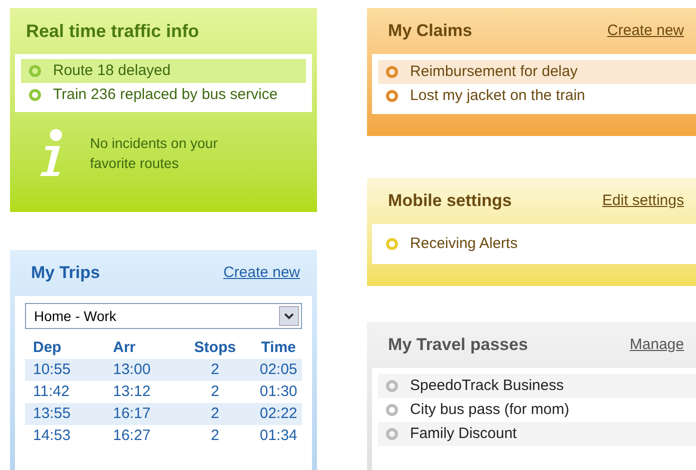 Image resolution: width=696 pixels, height=470 pixels. What do you see at coordinates (450, 201) in the screenshot?
I see `panel-title: Mobile settings` at bounding box center [450, 201].